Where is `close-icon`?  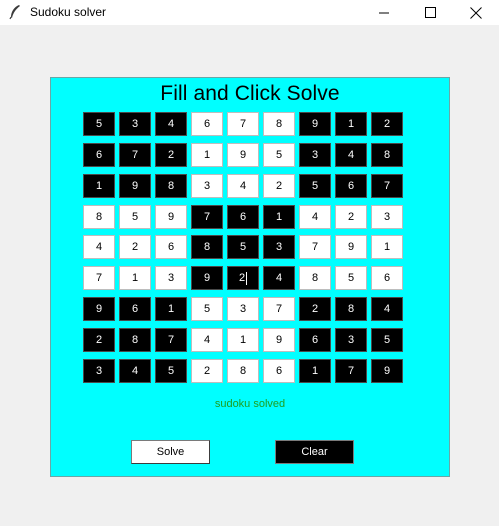 close-icon is located at coordinates (476, 12).